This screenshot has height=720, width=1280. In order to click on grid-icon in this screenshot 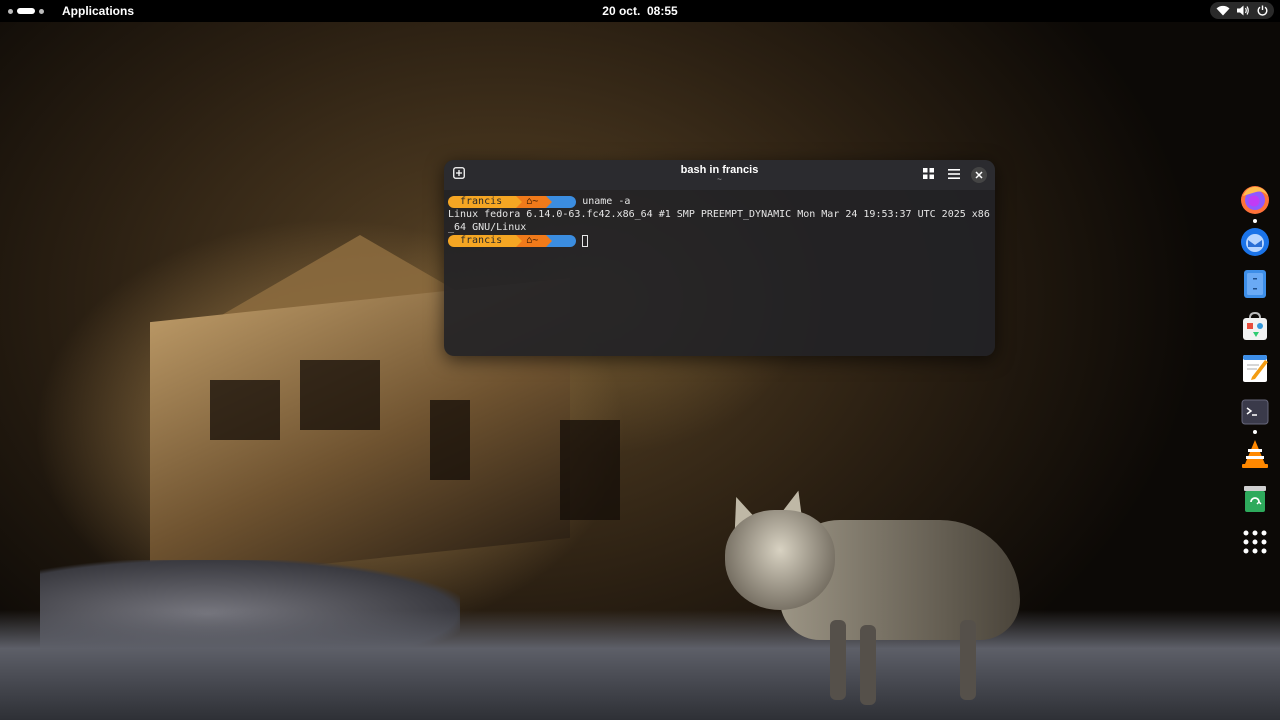, I will do `click(928, 175)`.